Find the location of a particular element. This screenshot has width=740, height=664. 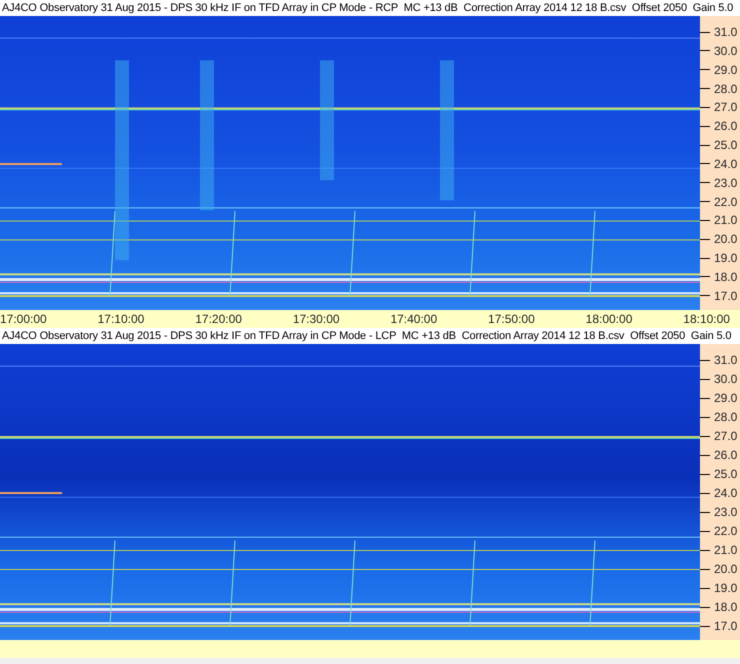

time-label: 17:10:00 is located at coordinates (121, 319).